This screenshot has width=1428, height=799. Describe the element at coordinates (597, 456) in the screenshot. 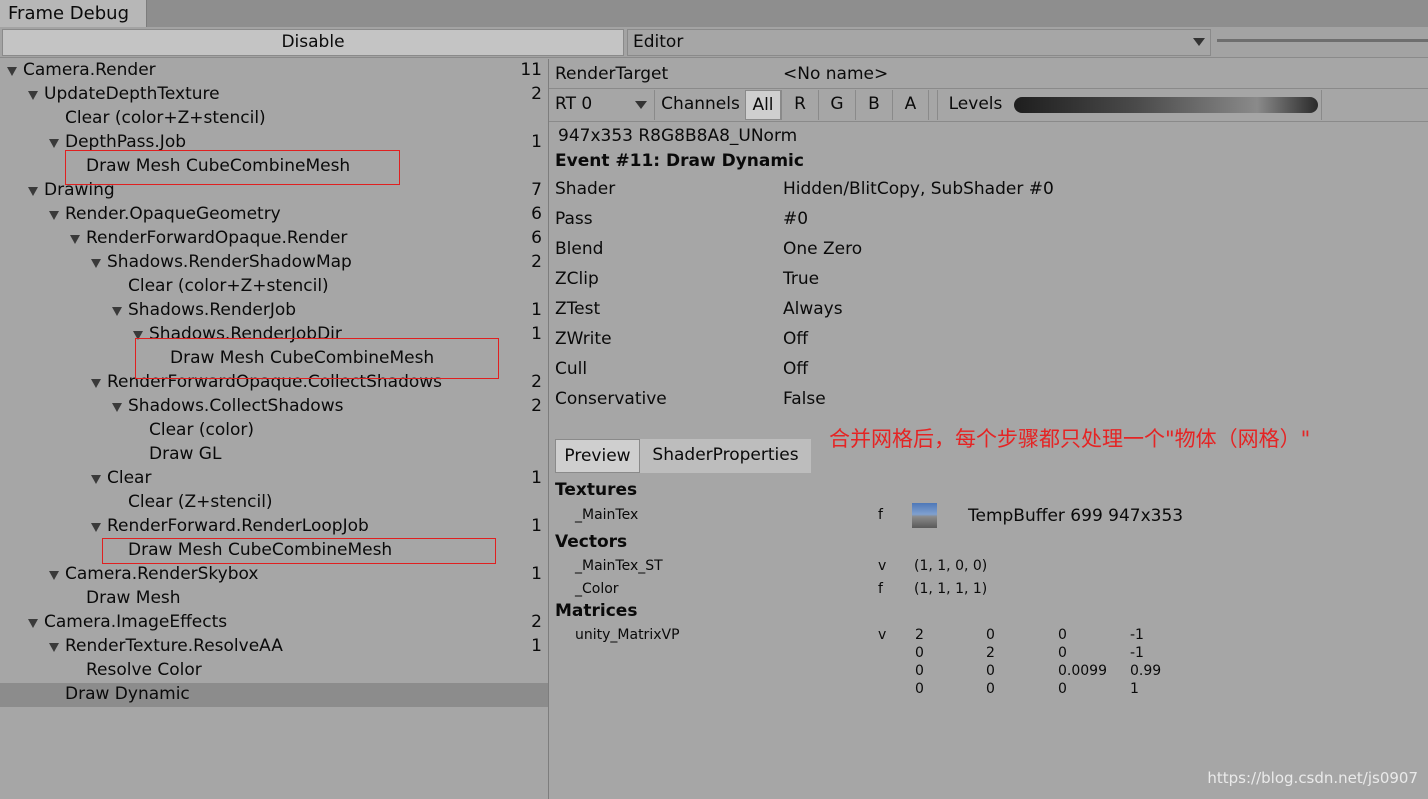

I see `tab-preview: Preview` at that location.